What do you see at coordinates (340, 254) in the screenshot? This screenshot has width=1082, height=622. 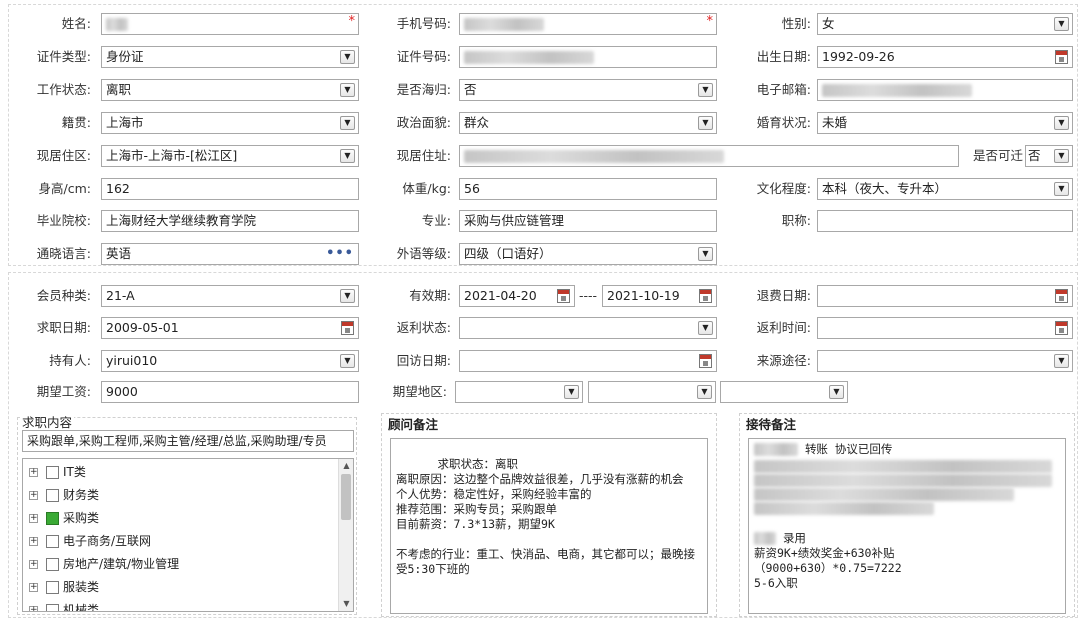 I see `more-options-icon: •••` at bounding box center [340, 254].